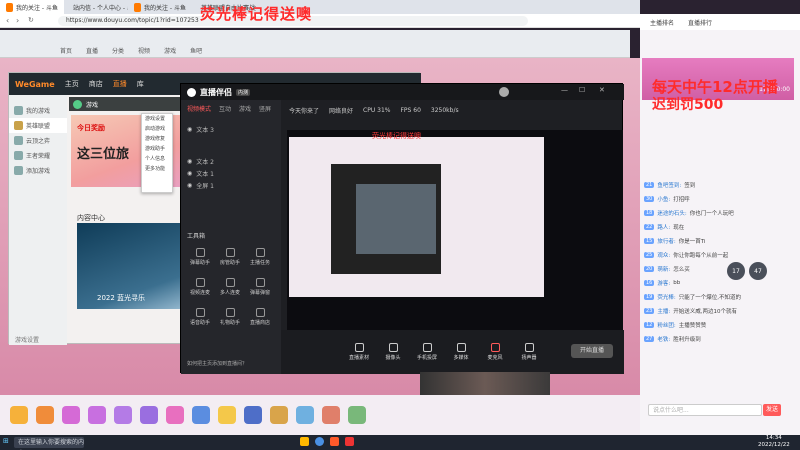 This screenshot has height=450, width=800. Describe the element at coordinates (700, 22) in the screenshot. I see `tab-hot: 直播排行` at that location.